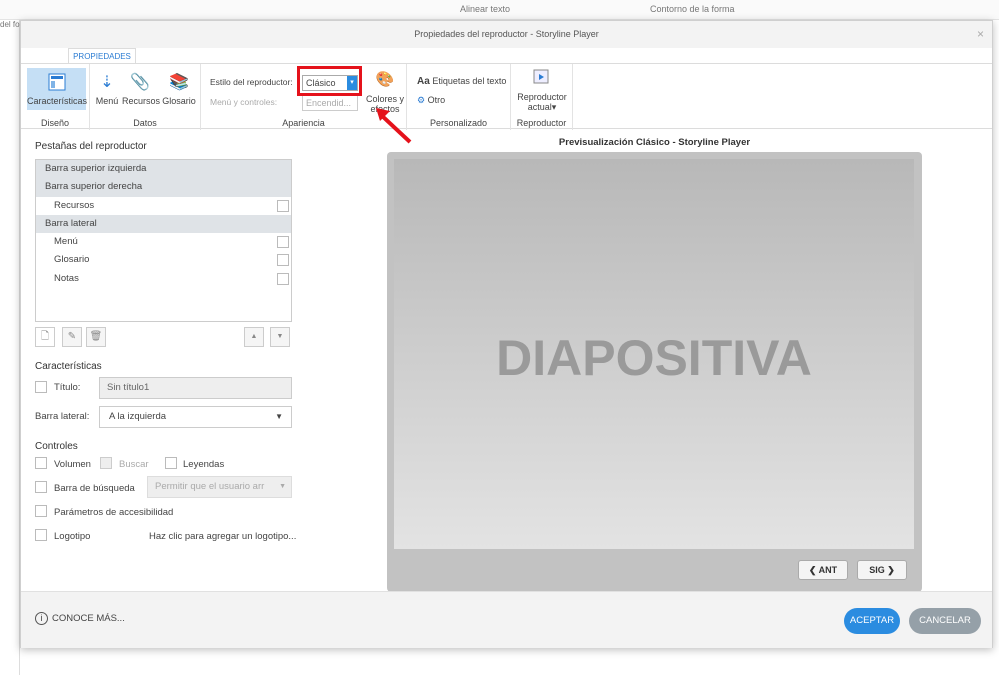  I want to click on menu-controles-label: Menú y controles:, so click(244, 102).